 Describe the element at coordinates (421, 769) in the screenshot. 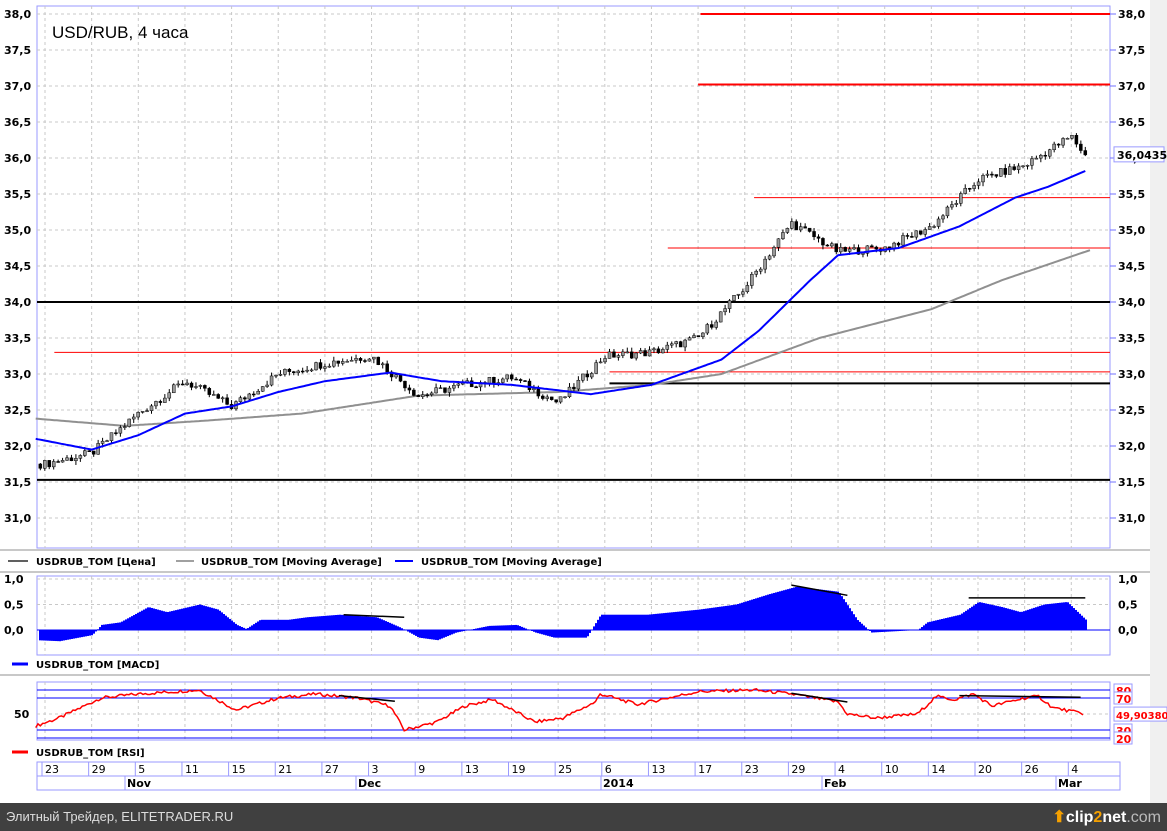

I see `date-tick-label: 9` at that location.